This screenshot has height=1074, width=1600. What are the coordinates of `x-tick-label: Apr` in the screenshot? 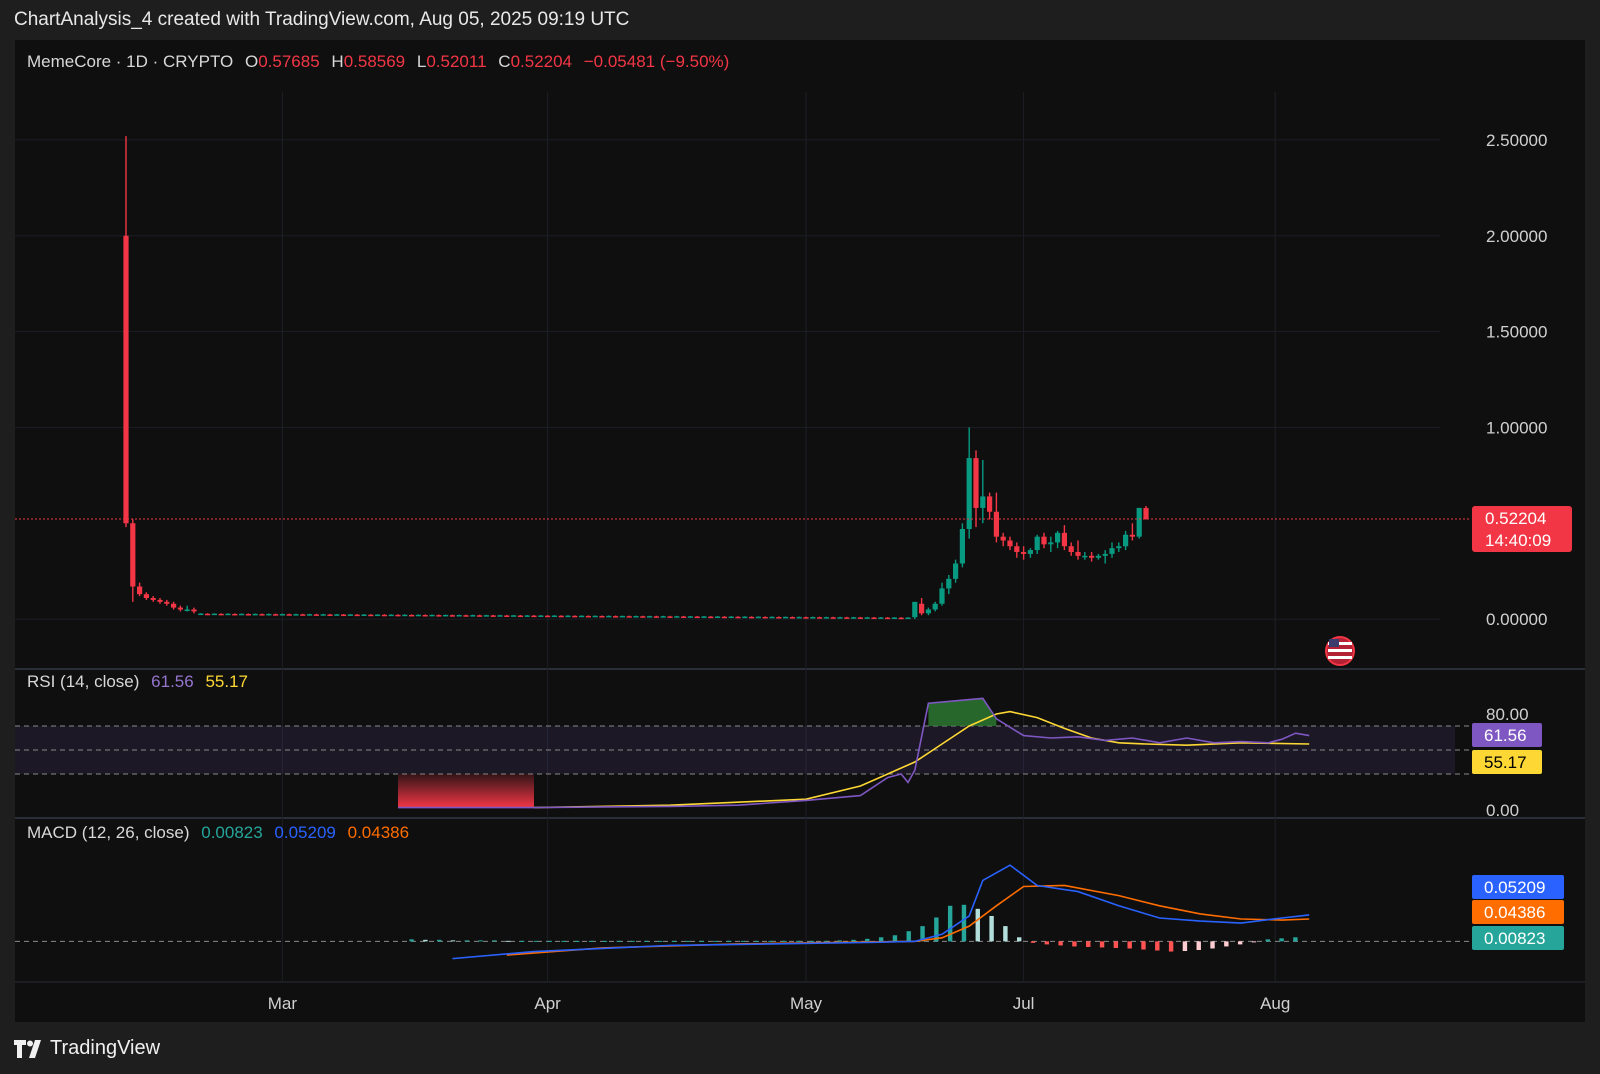 It's located at (547, 1003).